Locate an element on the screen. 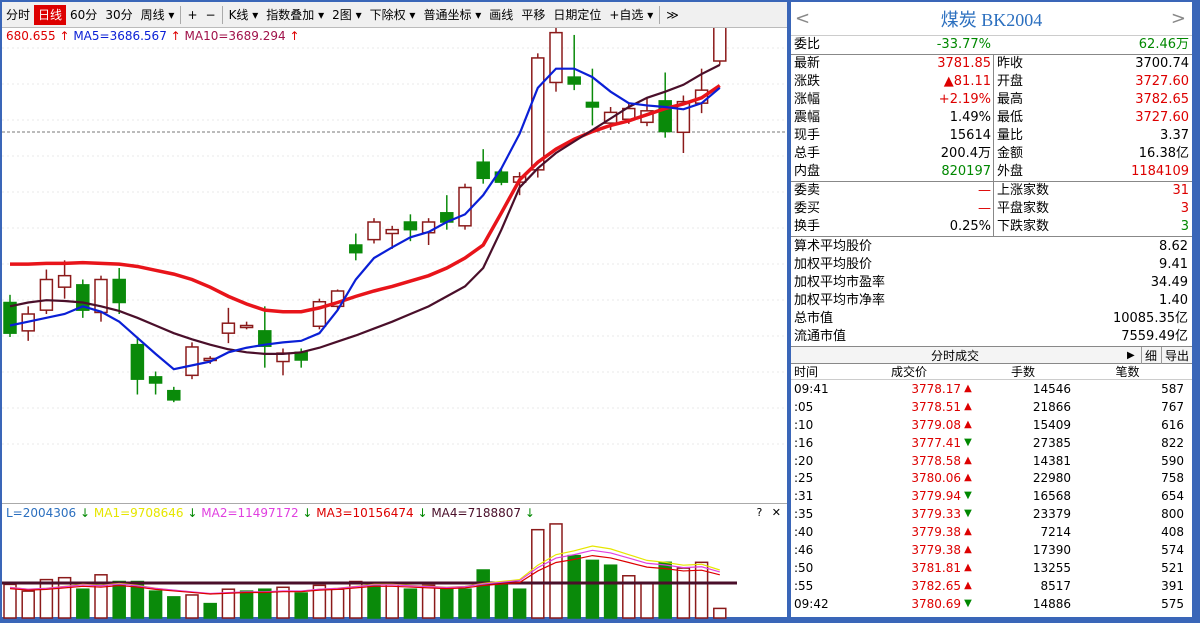  toolbar-item-16: ≫ is located at coordinates (672, 15).